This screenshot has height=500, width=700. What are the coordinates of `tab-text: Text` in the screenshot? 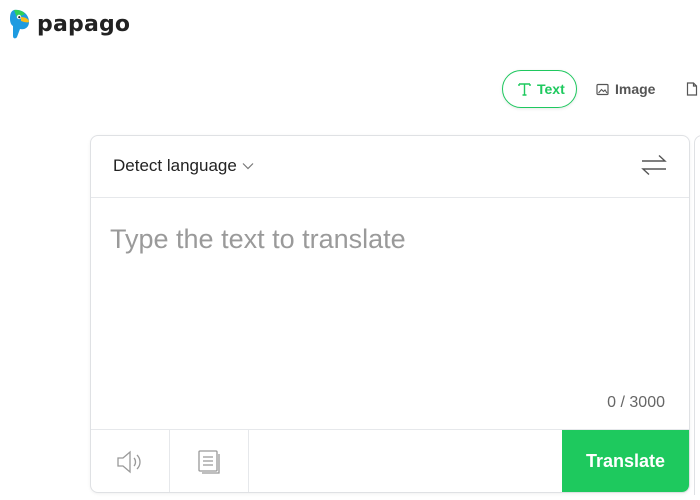 It's located at (539, 89).